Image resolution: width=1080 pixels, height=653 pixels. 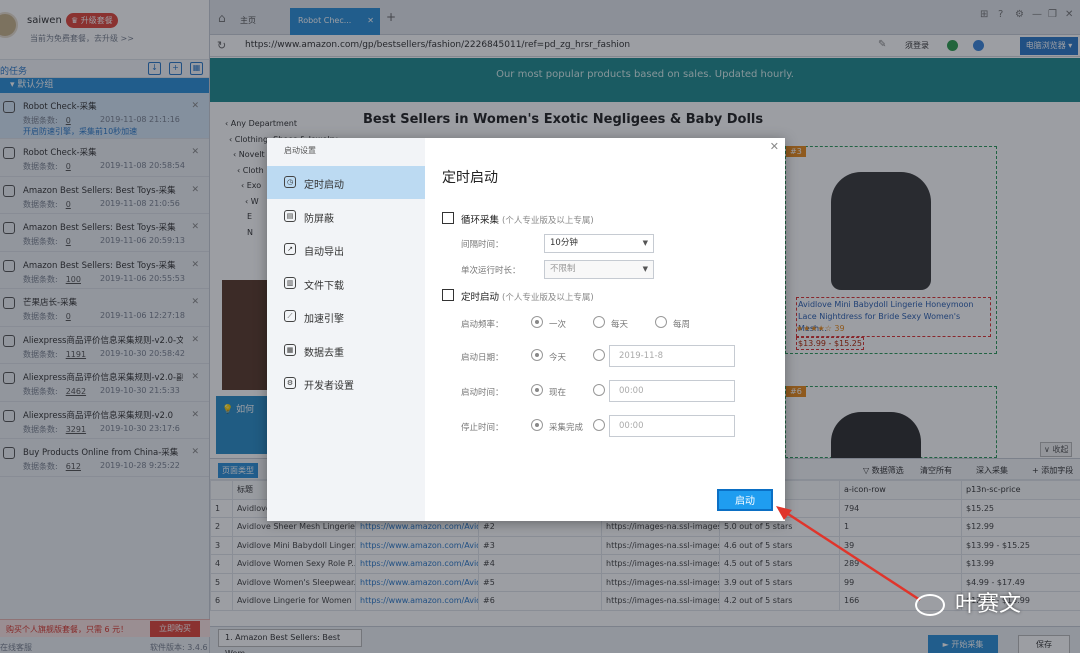 I want to click on speed-icon: ⟋, so click(x=290, y=316).